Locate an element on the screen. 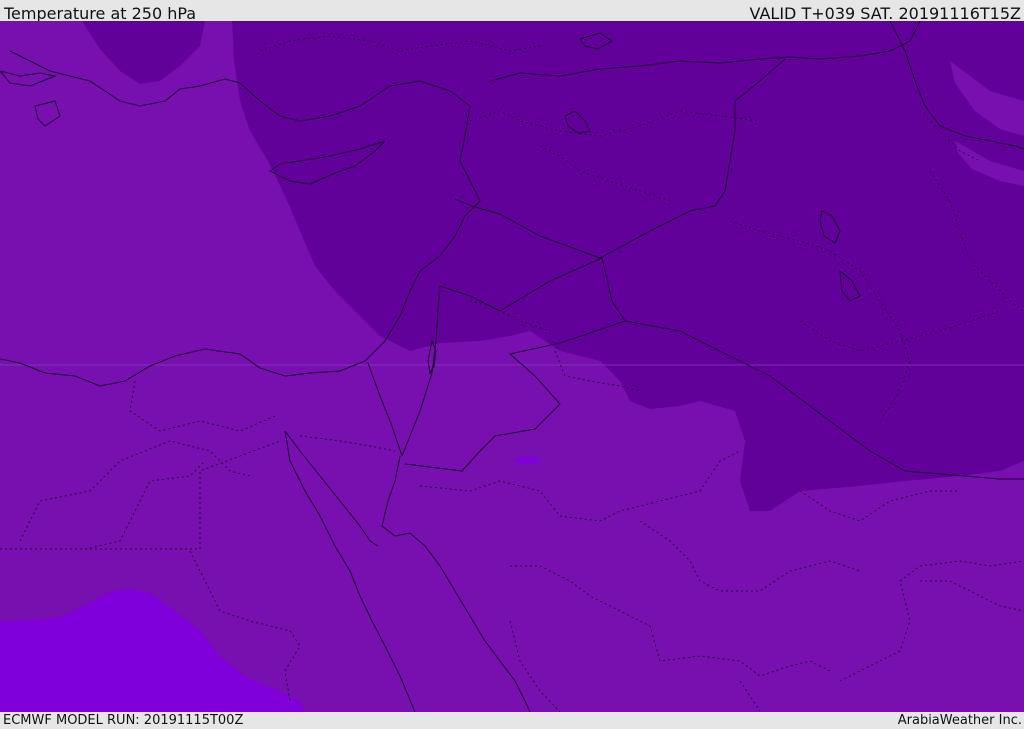 This screenshot has height=729, width=1024. model-run: ECMWF MODEL RUN: 20191115T00Z is located at coordinates (123, 720).